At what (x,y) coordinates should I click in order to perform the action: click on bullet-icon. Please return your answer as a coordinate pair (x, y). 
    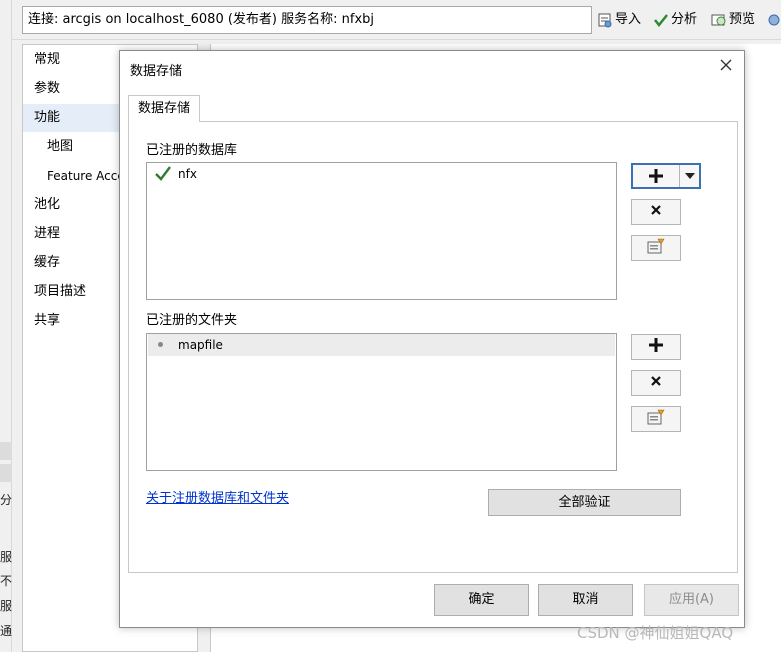
    Looking at the image, I should click on (160, 344).